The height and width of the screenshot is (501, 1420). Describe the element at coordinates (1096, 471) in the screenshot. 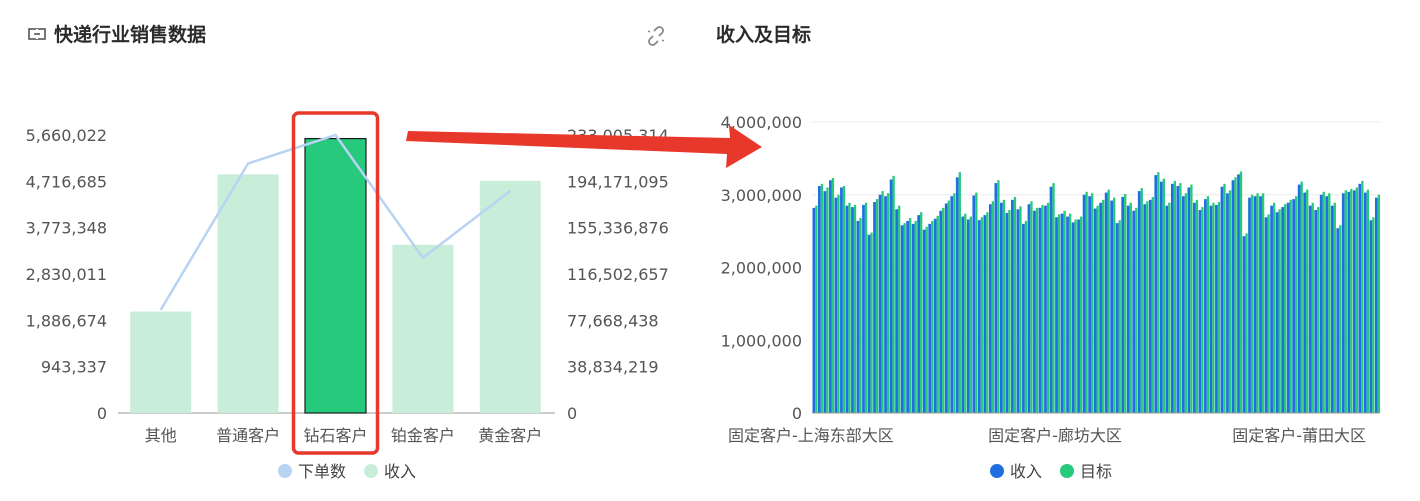

I see `legend-label: 目标` at that location.